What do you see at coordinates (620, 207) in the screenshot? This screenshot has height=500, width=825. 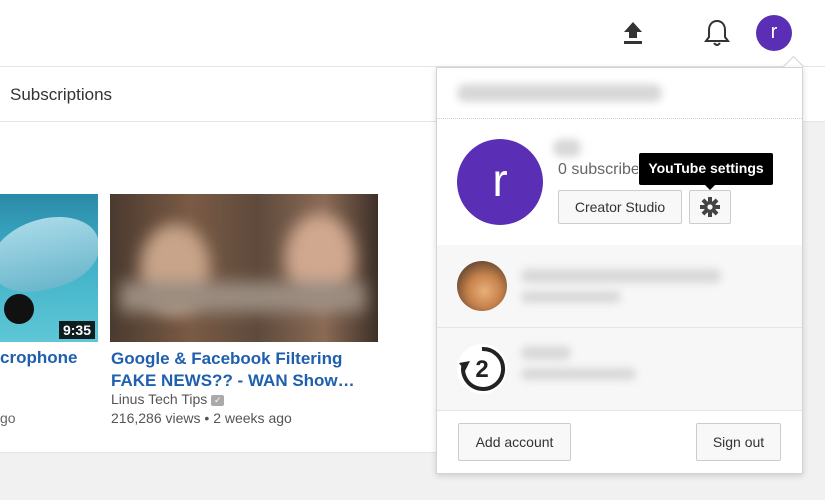 I see `creator-studio-button: Creator Studio` at bounding box center [620, 207].